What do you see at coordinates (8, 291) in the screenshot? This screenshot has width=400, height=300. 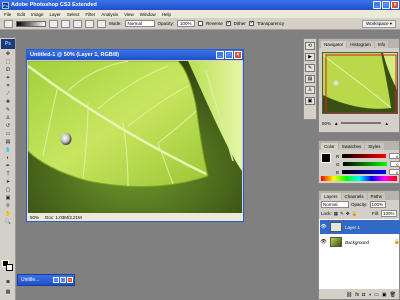 I see `screen-mode-icon: ▦` at bounding box center [8, 291].